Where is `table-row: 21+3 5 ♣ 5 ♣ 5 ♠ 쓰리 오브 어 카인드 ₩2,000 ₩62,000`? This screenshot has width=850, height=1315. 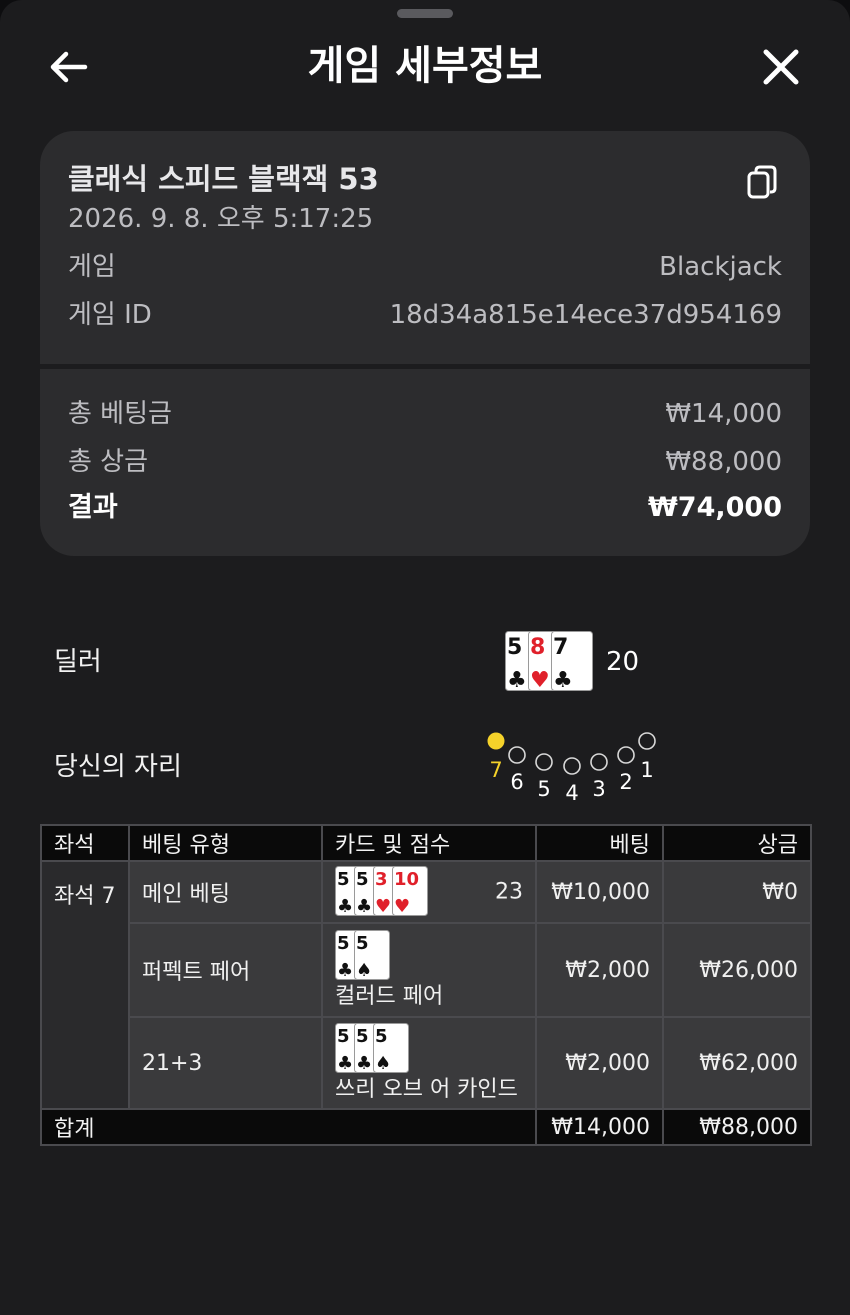
table-row: 21+3 5 ♣ 5 ♣ 5 ♠ 쓰리 오브 어 카인드 ₩2,000 ₩62,000 is located at coordinates (426, 1063).